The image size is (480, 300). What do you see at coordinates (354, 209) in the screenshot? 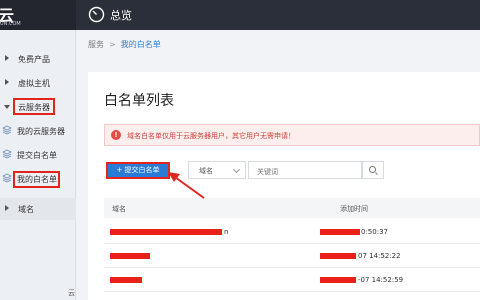
I see `column-header-time: 添加时间` at bounding box center [354, 209].